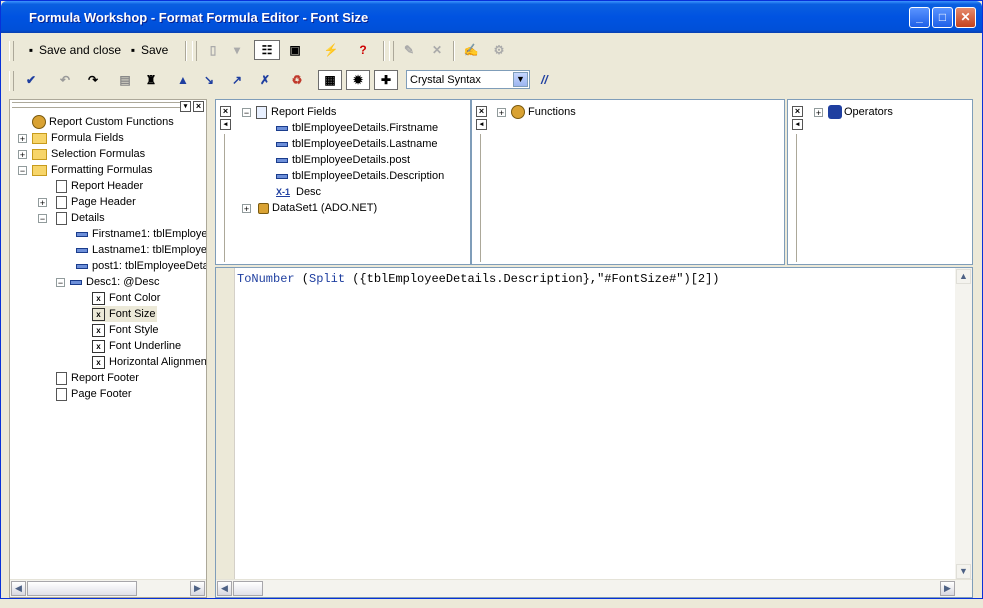 Image resolution: width=983 pixels, height=608 pixels. Describe the element at coordinates (963, 276) in the screenshot. I see `scroll-up-icon: ▲` at that location.